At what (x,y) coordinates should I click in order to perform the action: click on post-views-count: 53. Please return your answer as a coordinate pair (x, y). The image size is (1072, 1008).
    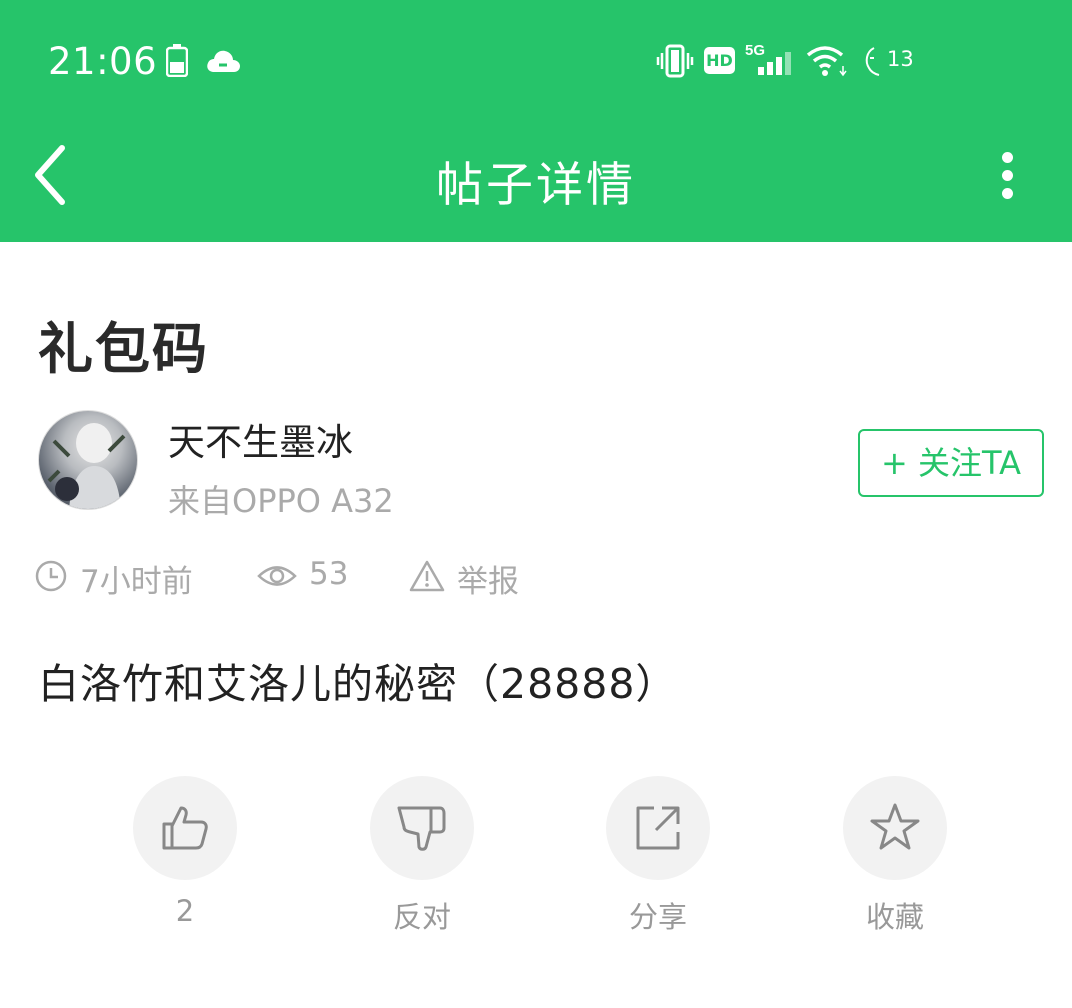
    Looking at the image, I should click on (329, 574).